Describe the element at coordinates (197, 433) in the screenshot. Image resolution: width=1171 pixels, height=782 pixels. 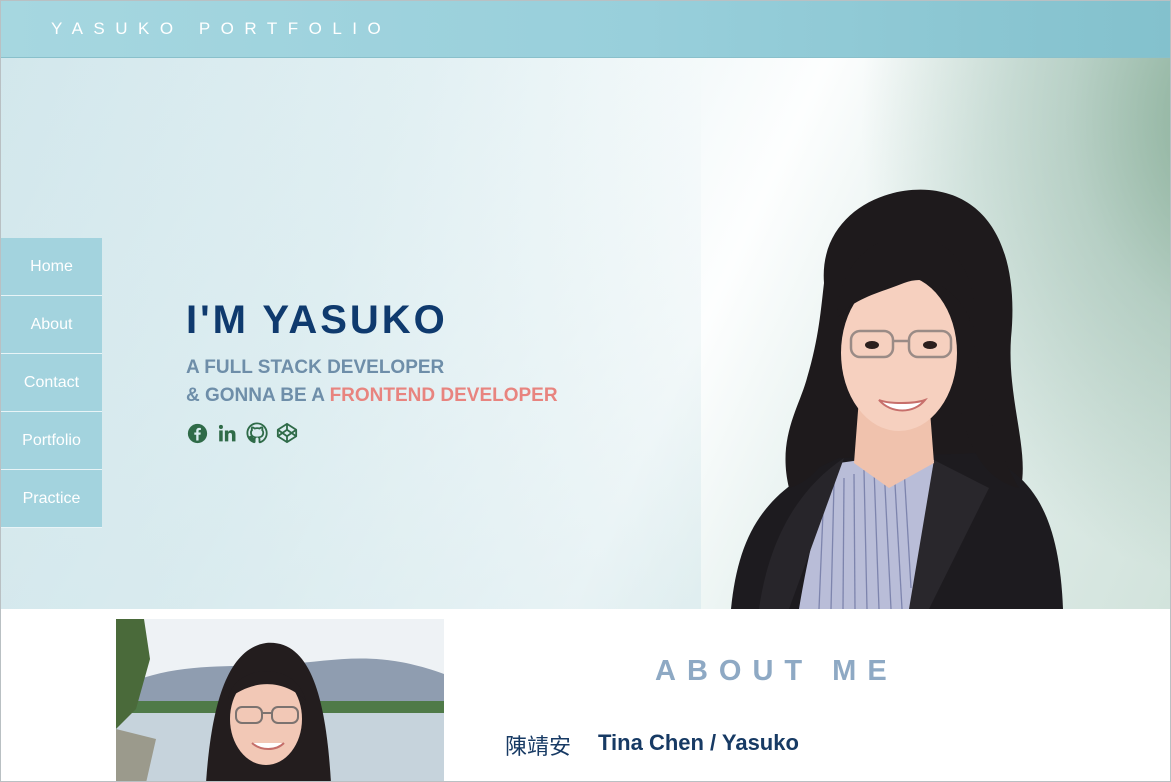
I see `facebook-icon` at that location.